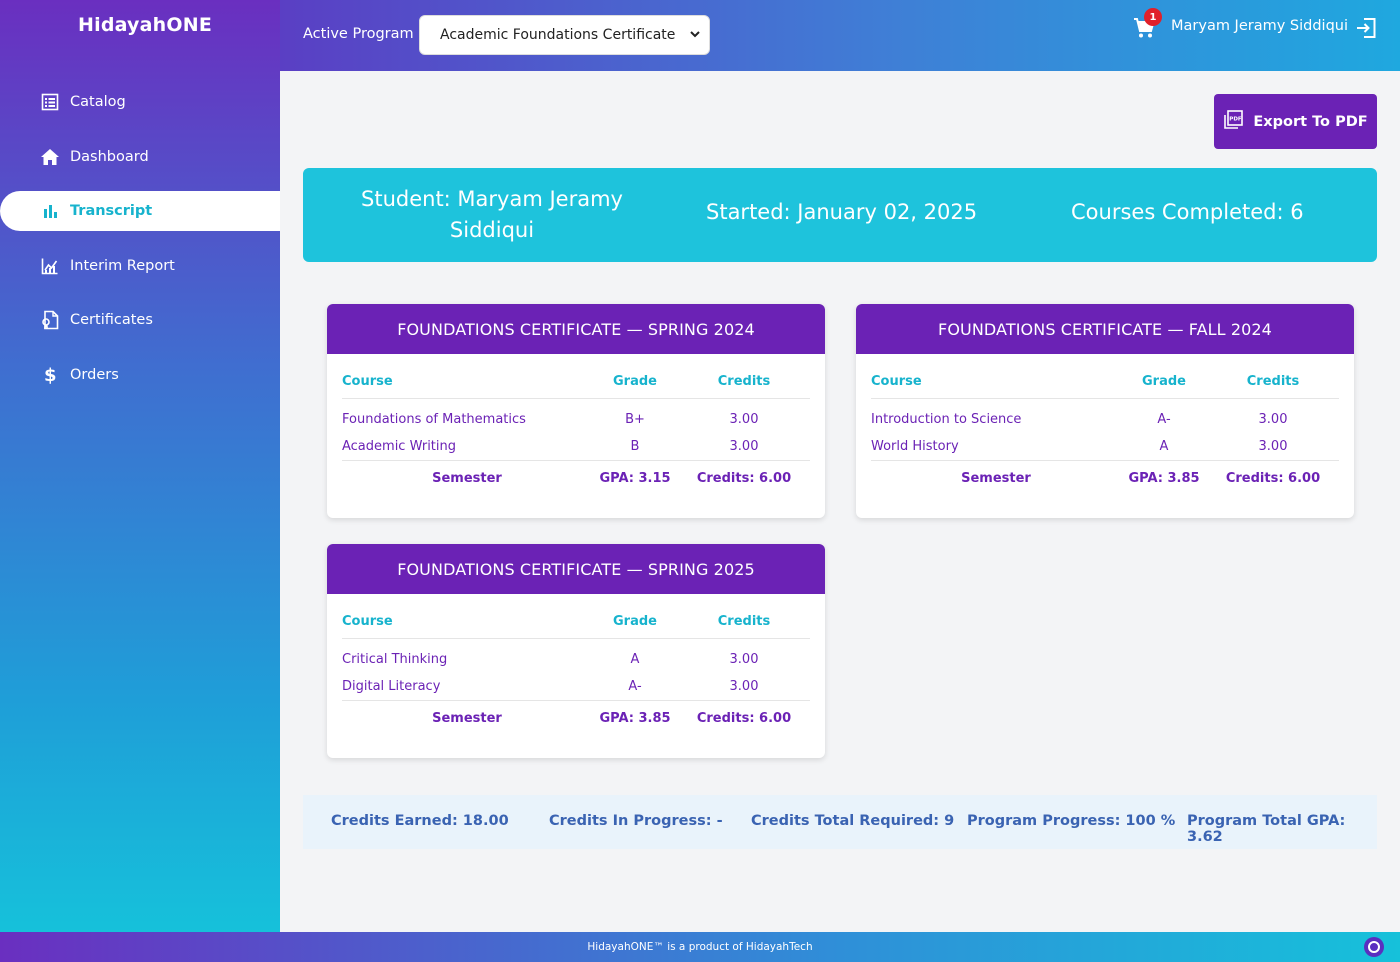 The image size is (1400, 962). What do you see at coordinates (98, 102) in the screenshot?
I see `sidebar-item-label: Catalog` at bounding box center [98, 102].